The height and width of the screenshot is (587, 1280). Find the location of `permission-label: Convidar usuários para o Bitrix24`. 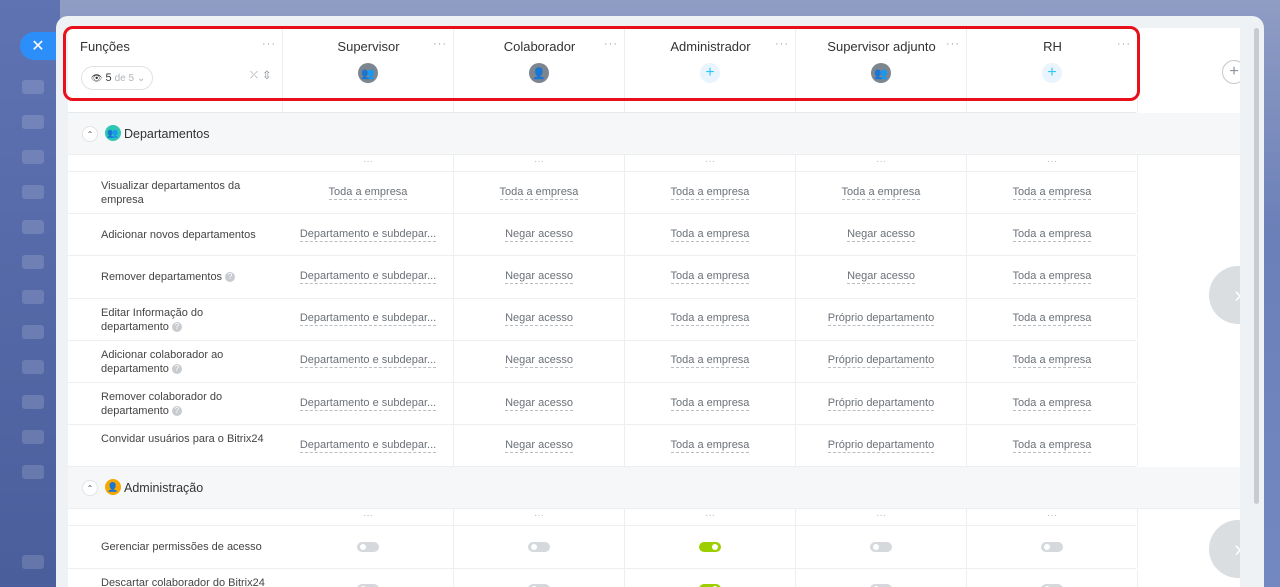

permission-label: Convidar usuários para o Bitrix24 is located at coordinates (186, 439).